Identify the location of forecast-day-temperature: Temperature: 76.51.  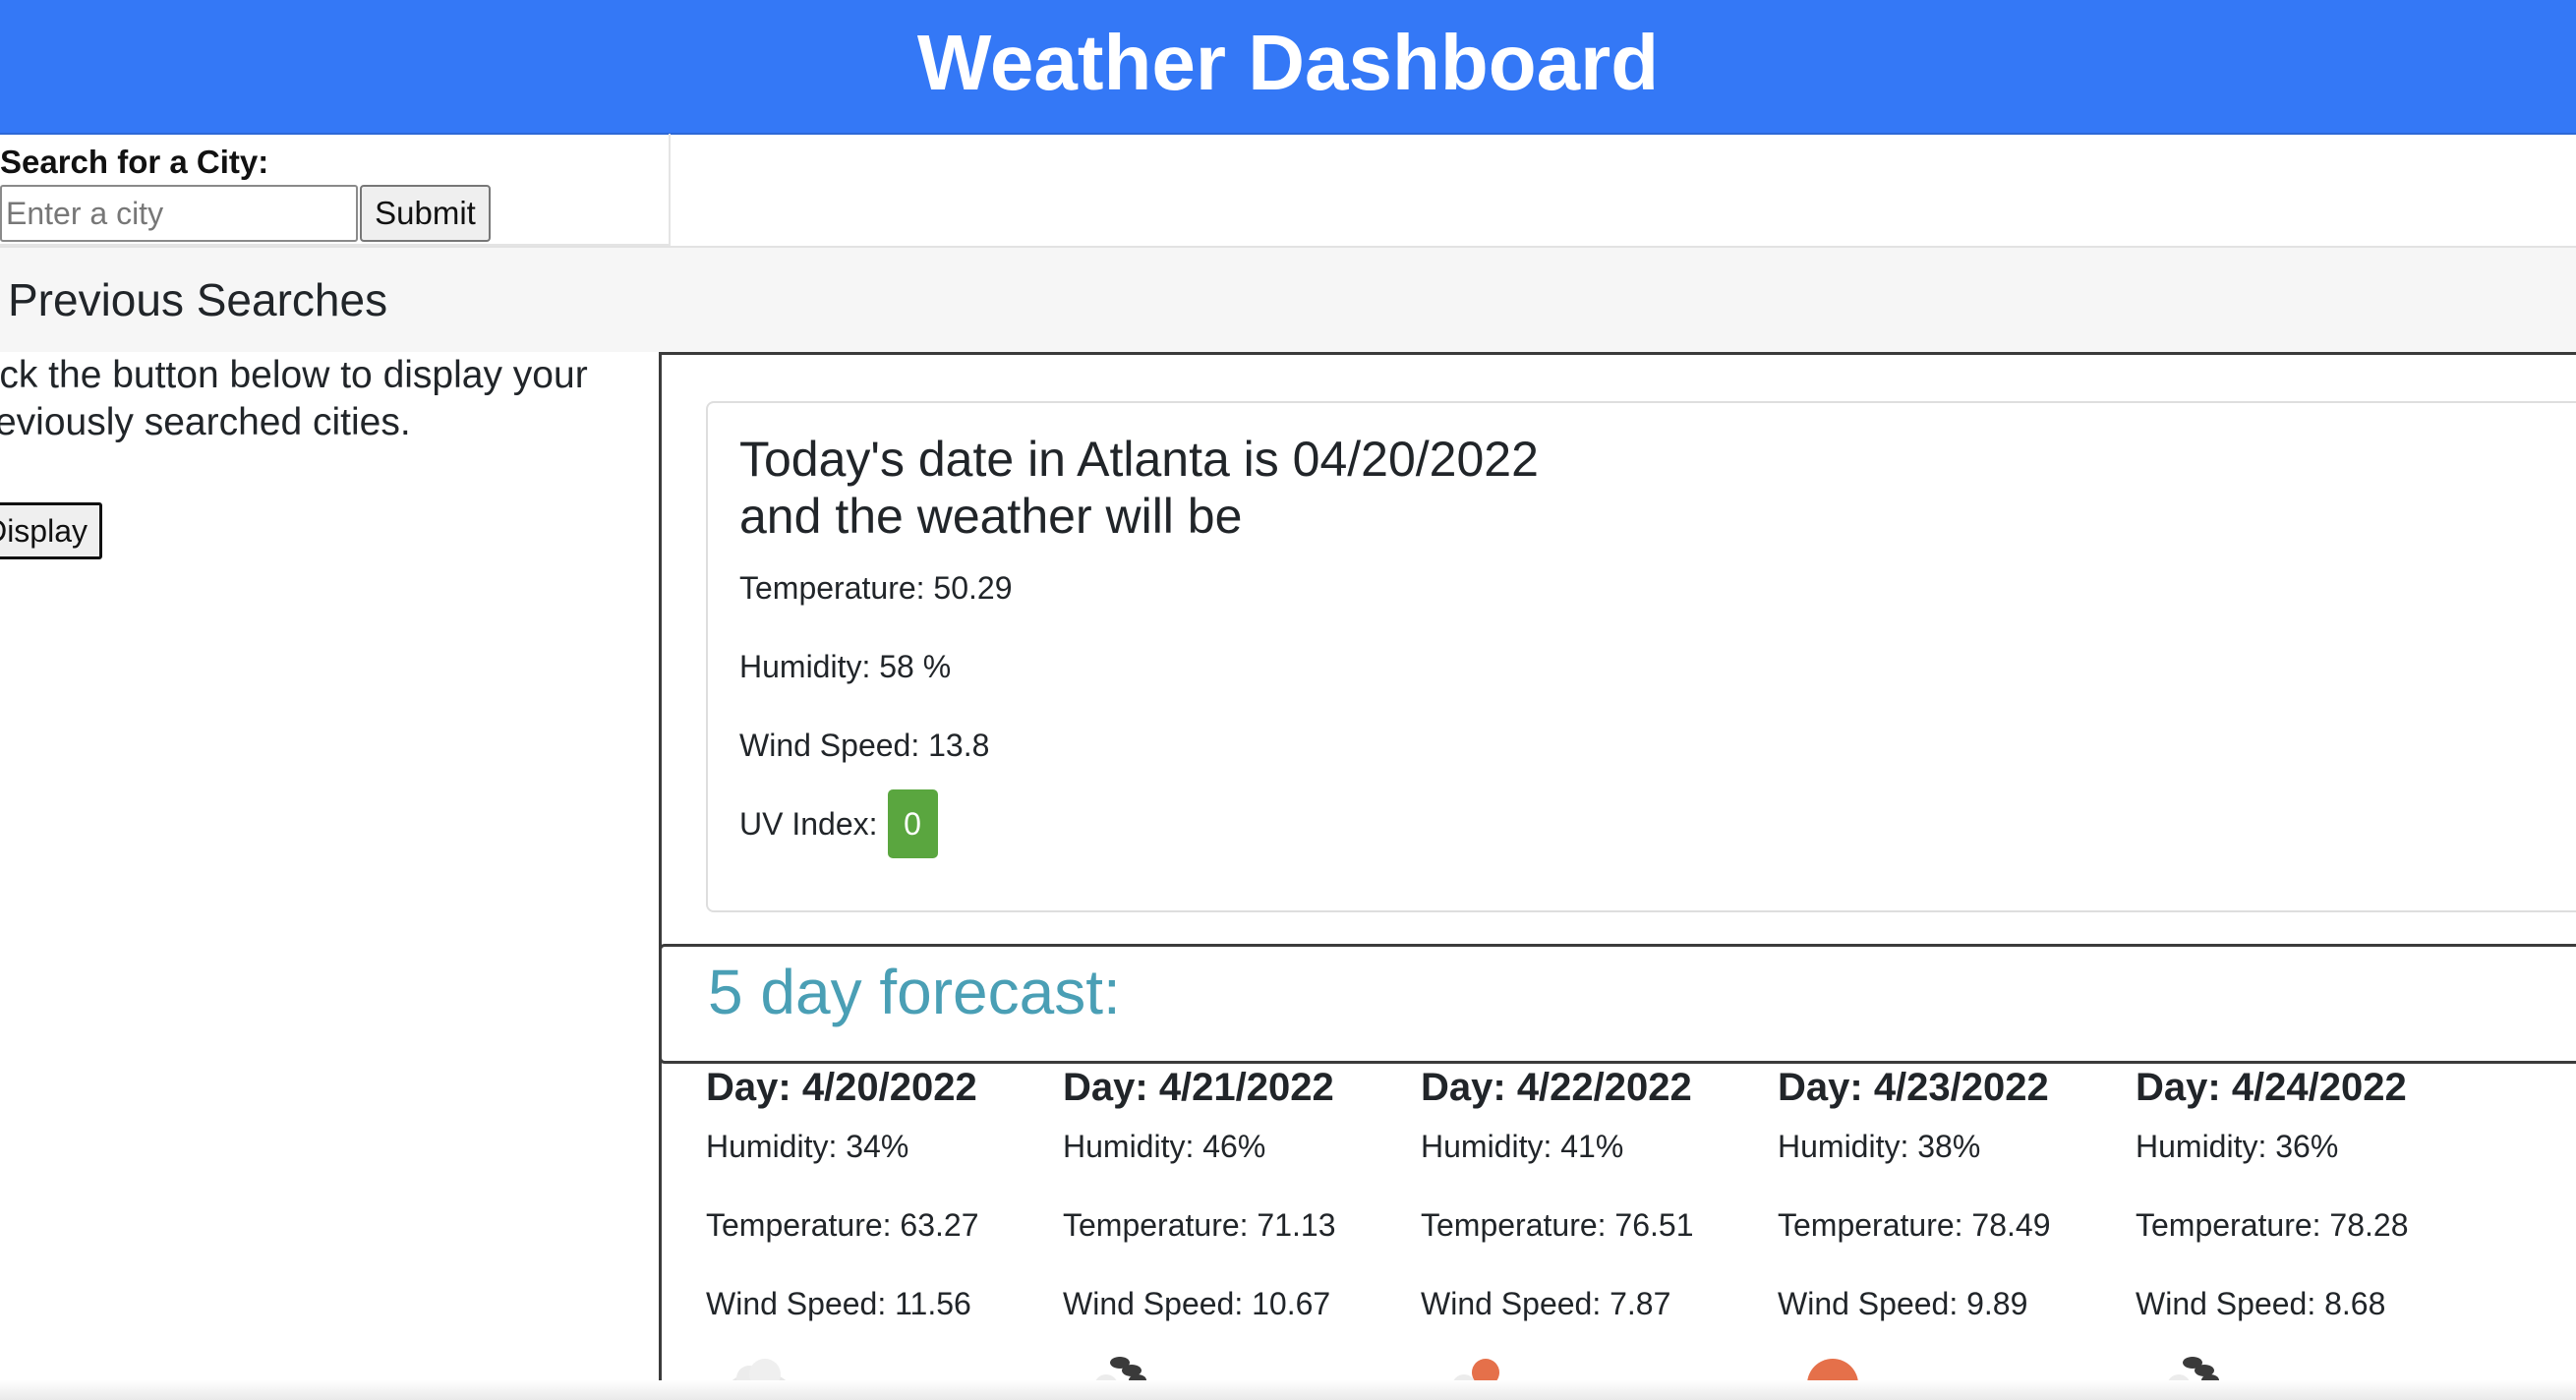
(1557, 1225).